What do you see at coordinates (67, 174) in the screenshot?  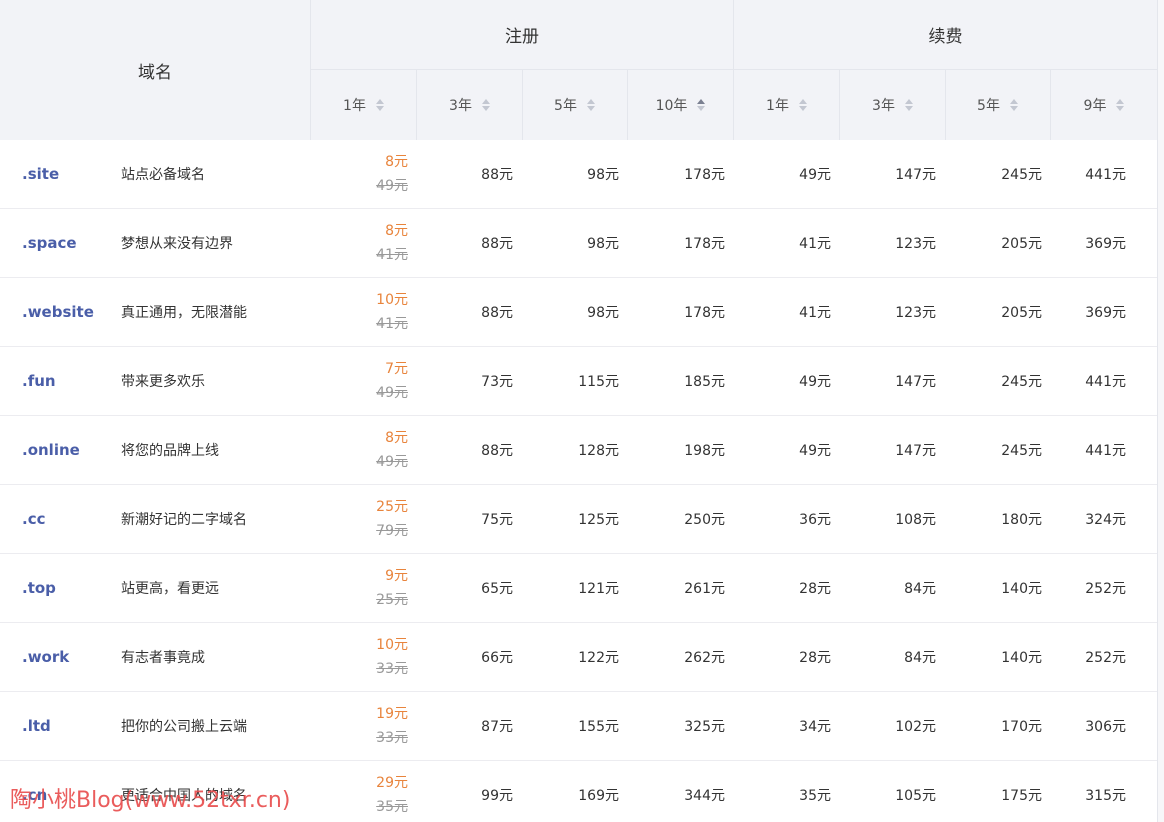 I see `domain-suffix-link: .site` at bounding box center [67, 174].